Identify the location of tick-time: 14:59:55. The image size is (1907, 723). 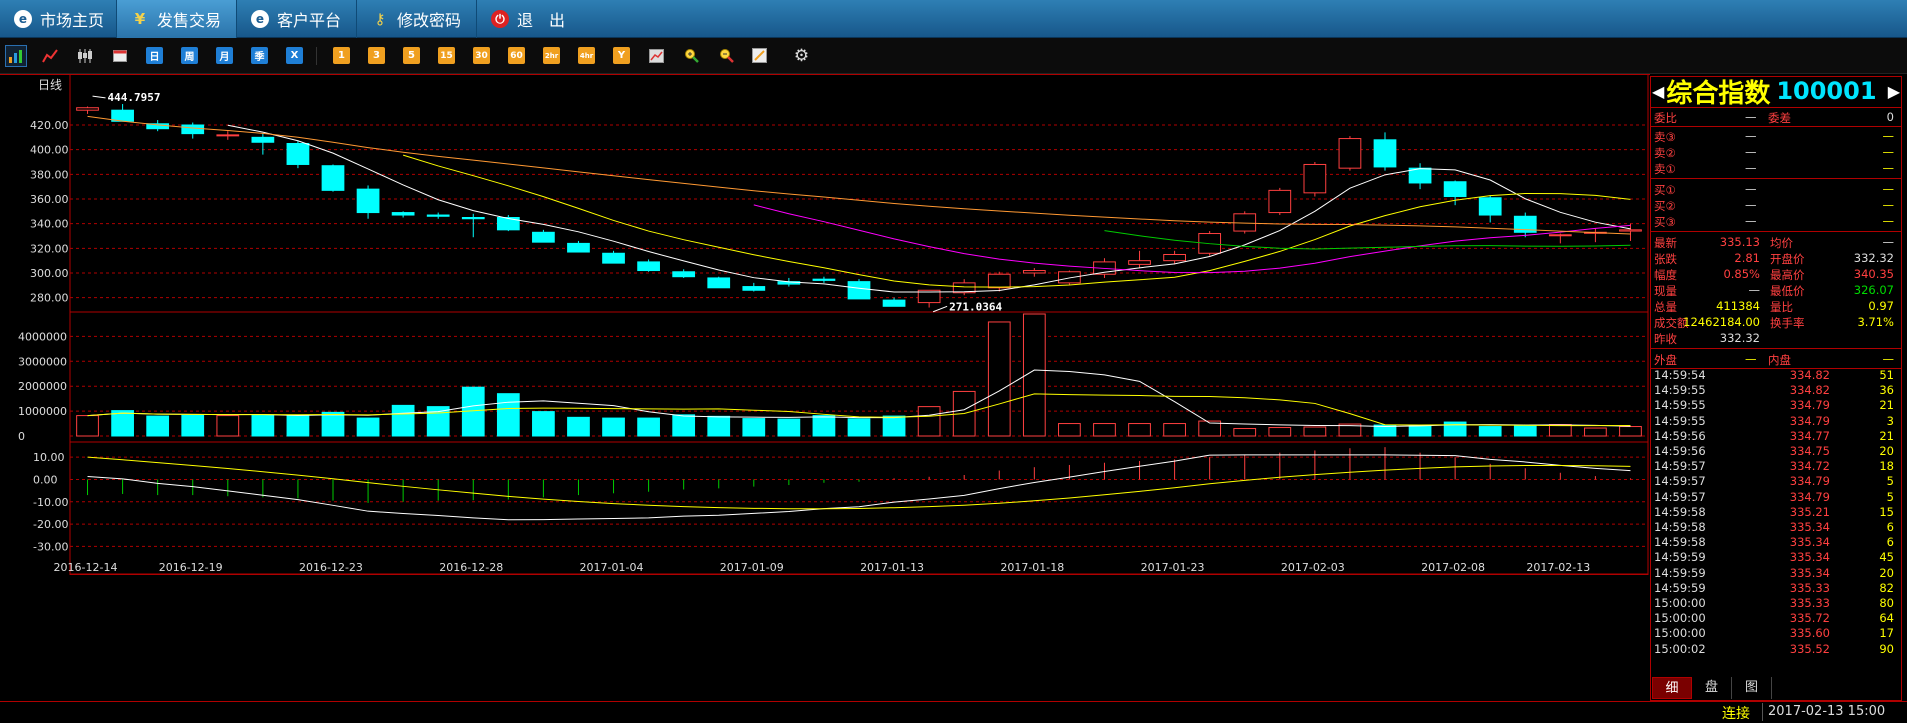
(1680, 420).